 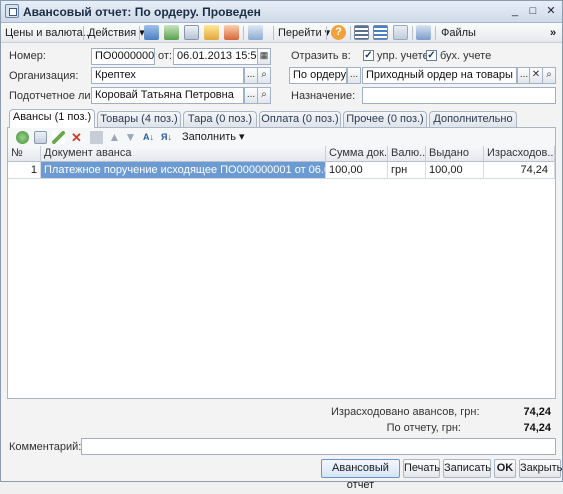 What do you see at coordinates (116, 33) in the screenshot?
I see `actions-menu: Действия ▾` at bounding box center [116, 33].